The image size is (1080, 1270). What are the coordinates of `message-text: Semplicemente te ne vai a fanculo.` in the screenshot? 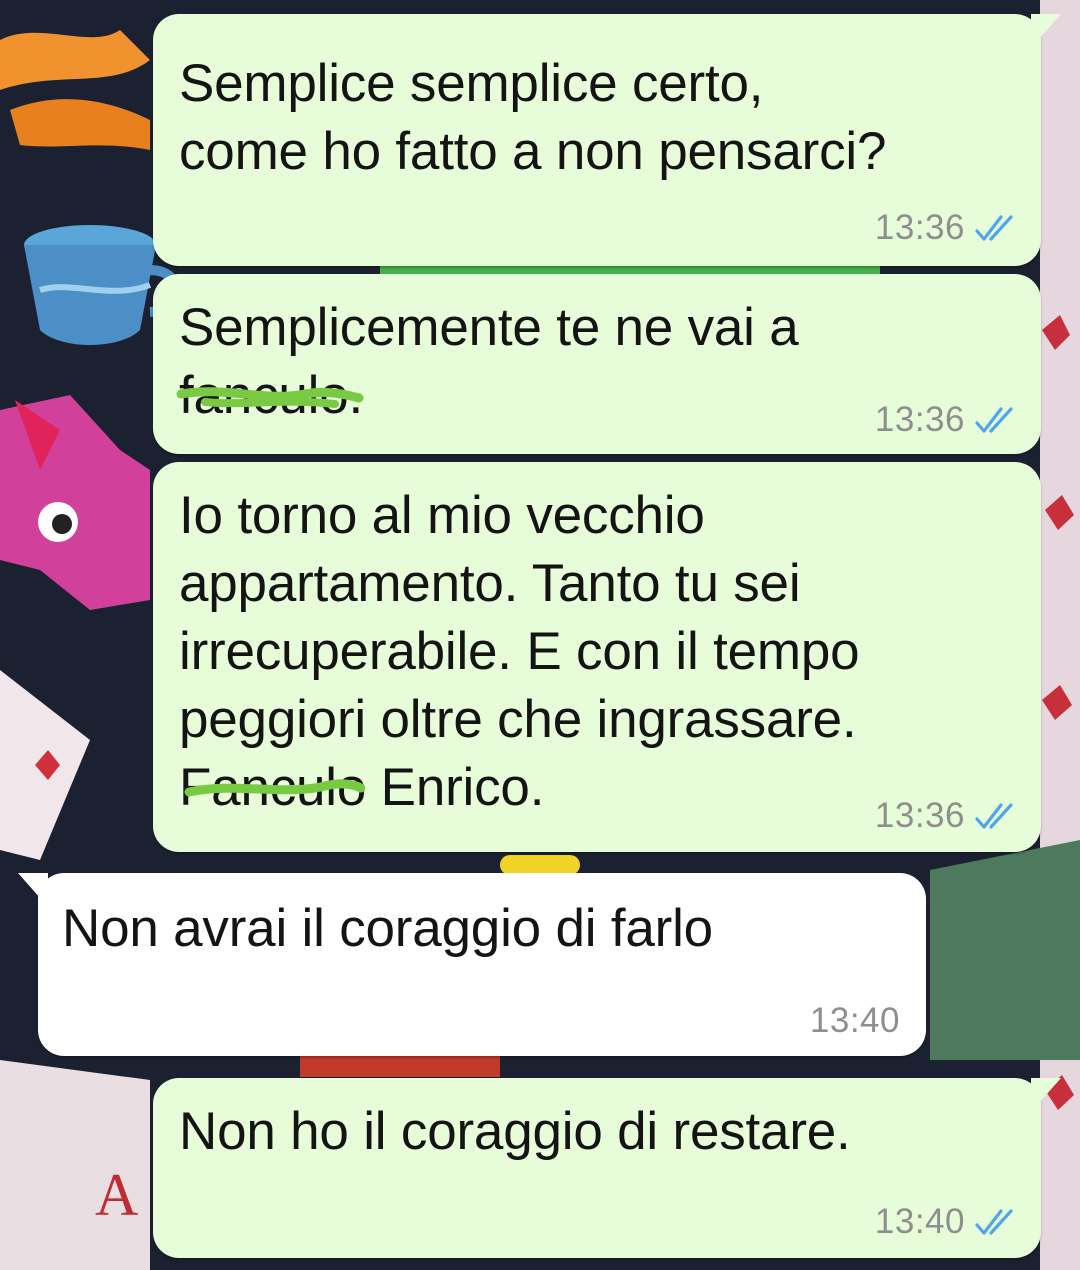 It's located at (487, 362).